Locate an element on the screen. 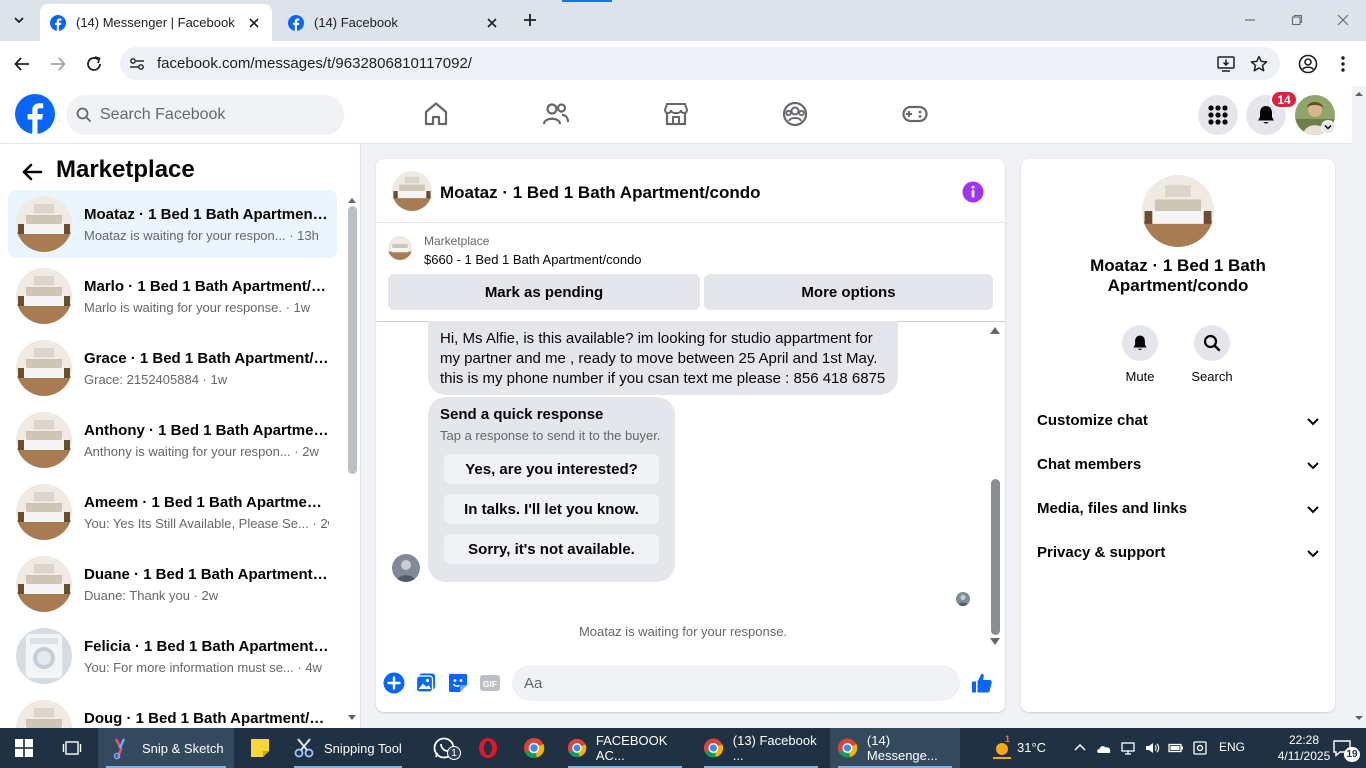 The height and width of the screenshot is (768, 1366). friends-icon is located at coordinates (556, 114).